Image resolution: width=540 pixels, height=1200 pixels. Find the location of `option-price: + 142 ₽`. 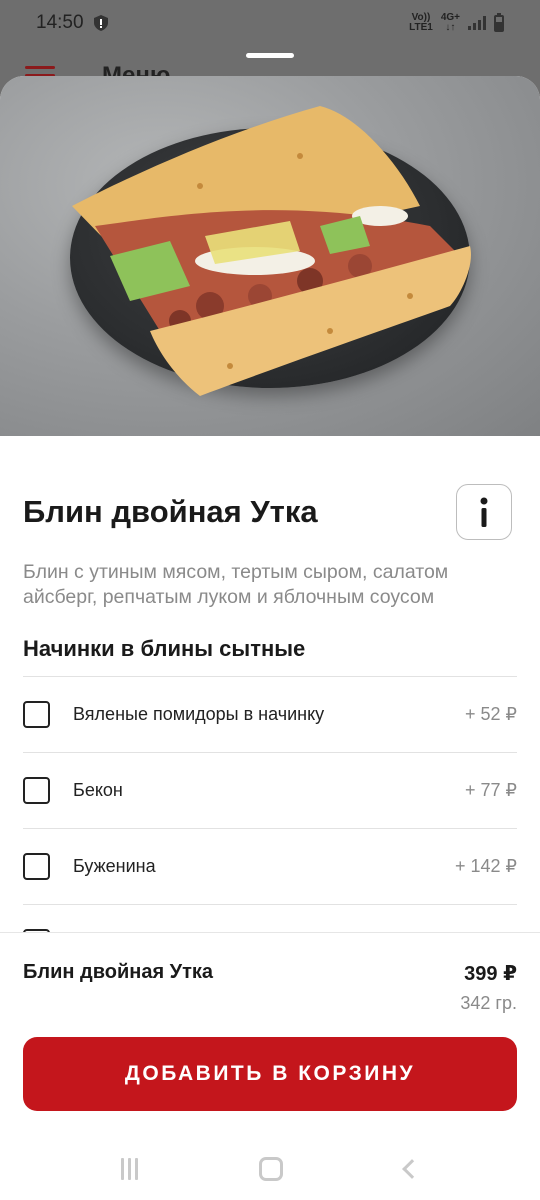

option-price: + 142 ₽ is located at coordinates (486, 866).